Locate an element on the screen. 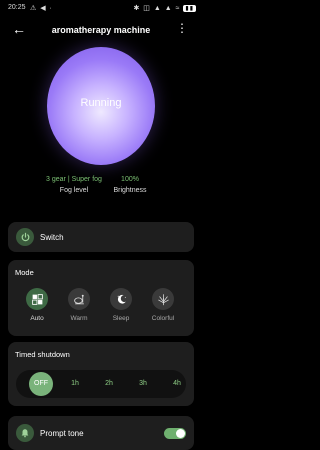  power-icon is located at coordinates (25, 237).